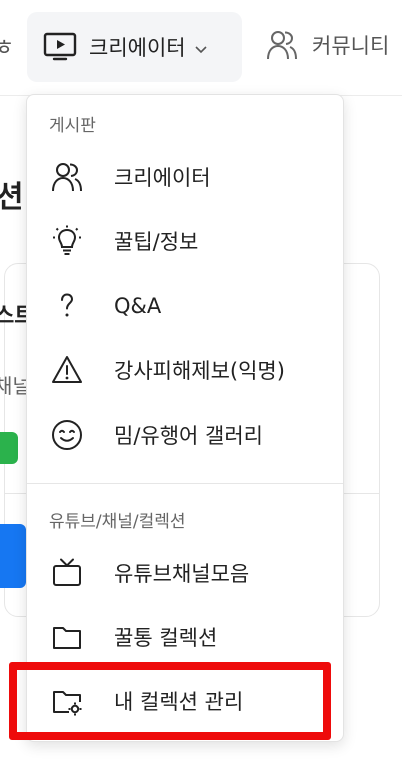 This screenshot has height=776, width=402. What do you see at coordinates (166, 638) in the screenshot?
I see `menu-item-label: 꿀통 컬렉션` at bounding box center [166, 638].